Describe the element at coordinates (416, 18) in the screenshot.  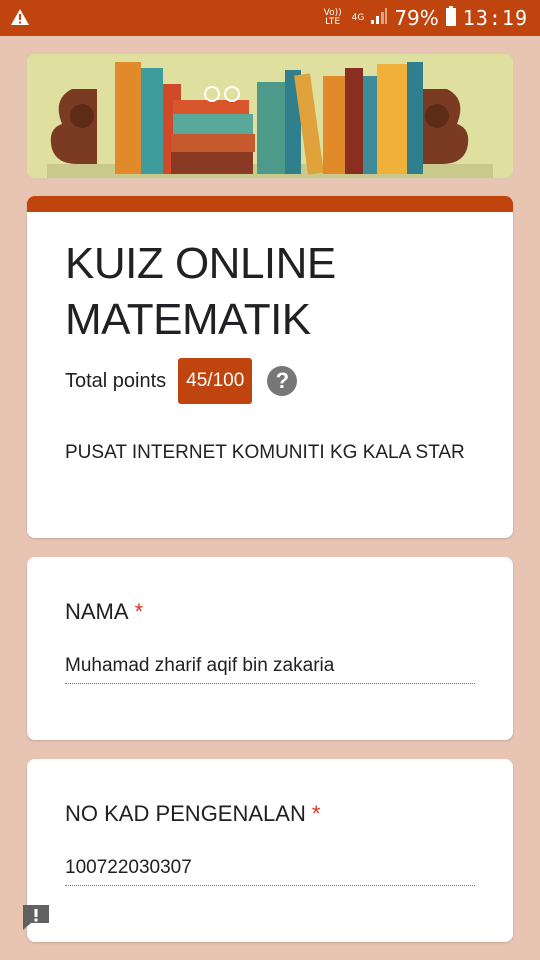
I see `battery-percent: 79%` at that location.